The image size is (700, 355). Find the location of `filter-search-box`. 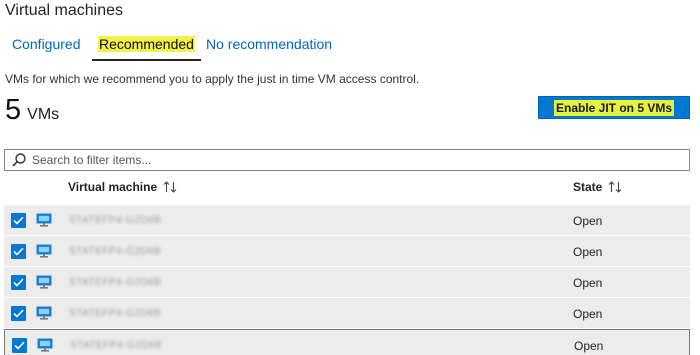

filter-search-box is located at coordinates (347, 160).